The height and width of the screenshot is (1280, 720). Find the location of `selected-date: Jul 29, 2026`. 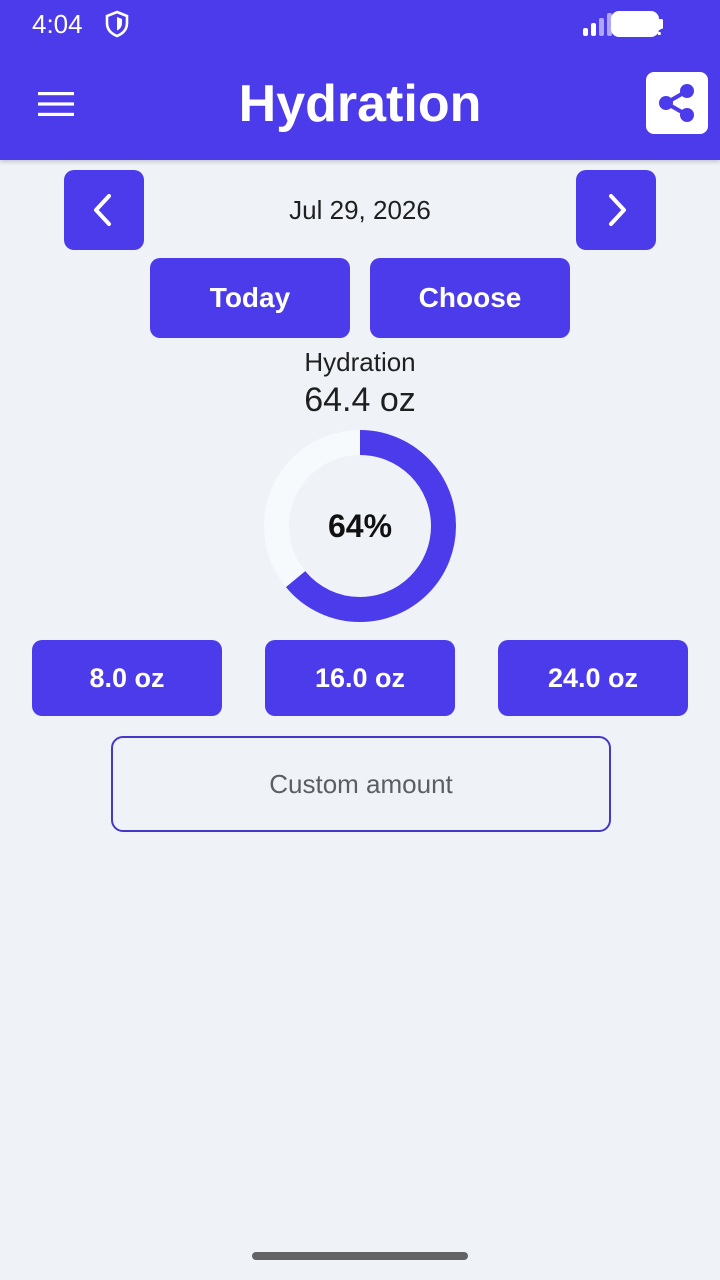

selected-date: Jul 29, 2026 is located at coordinates (360, 210).